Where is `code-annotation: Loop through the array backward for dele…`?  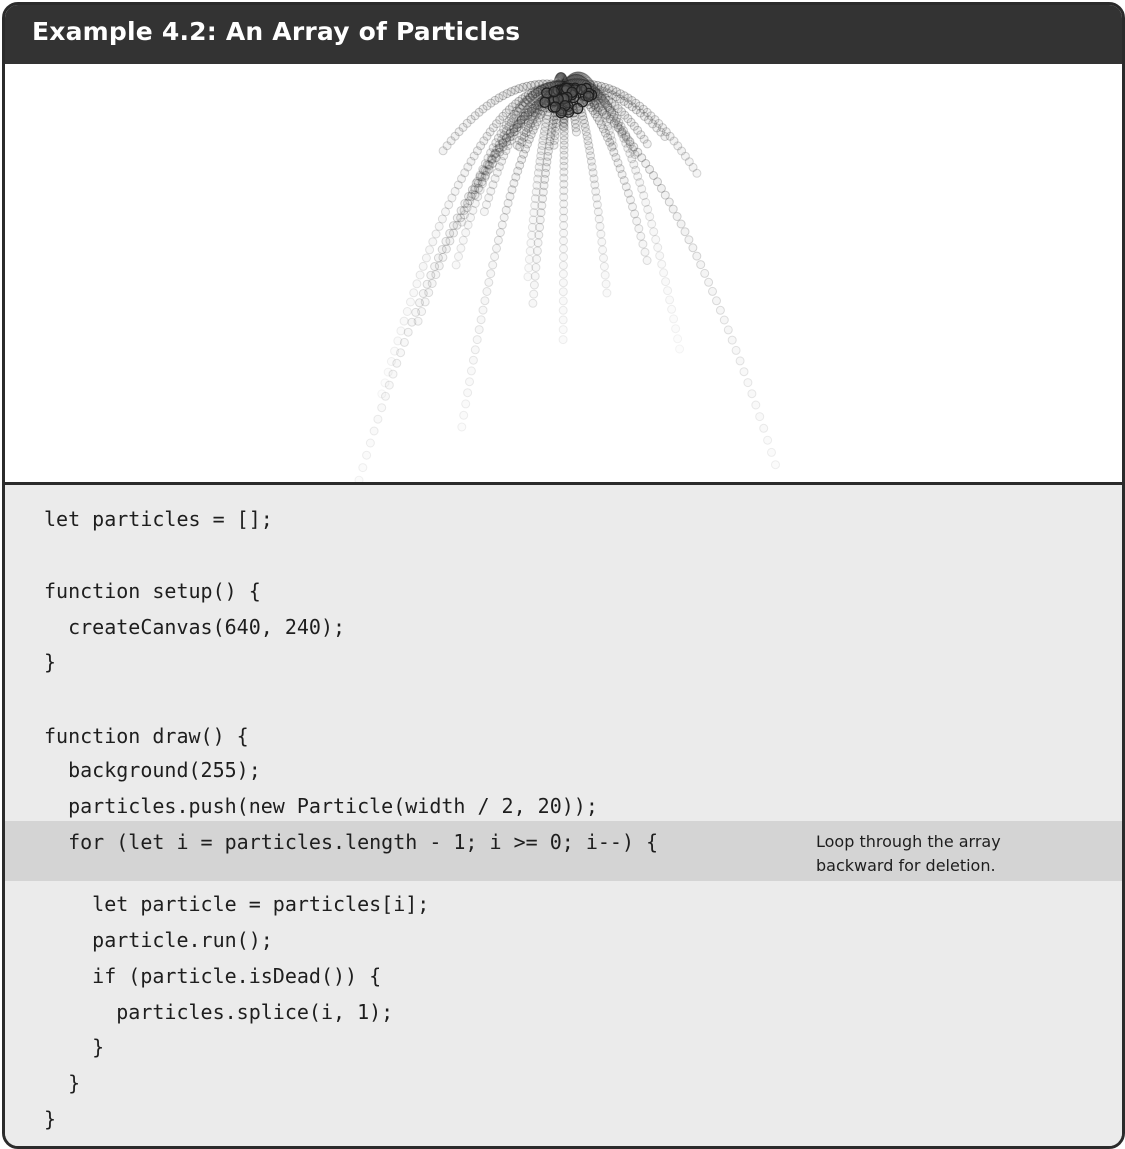
code-annotation: Loop through the array backward for dele… is located at coordinates (908, 853).